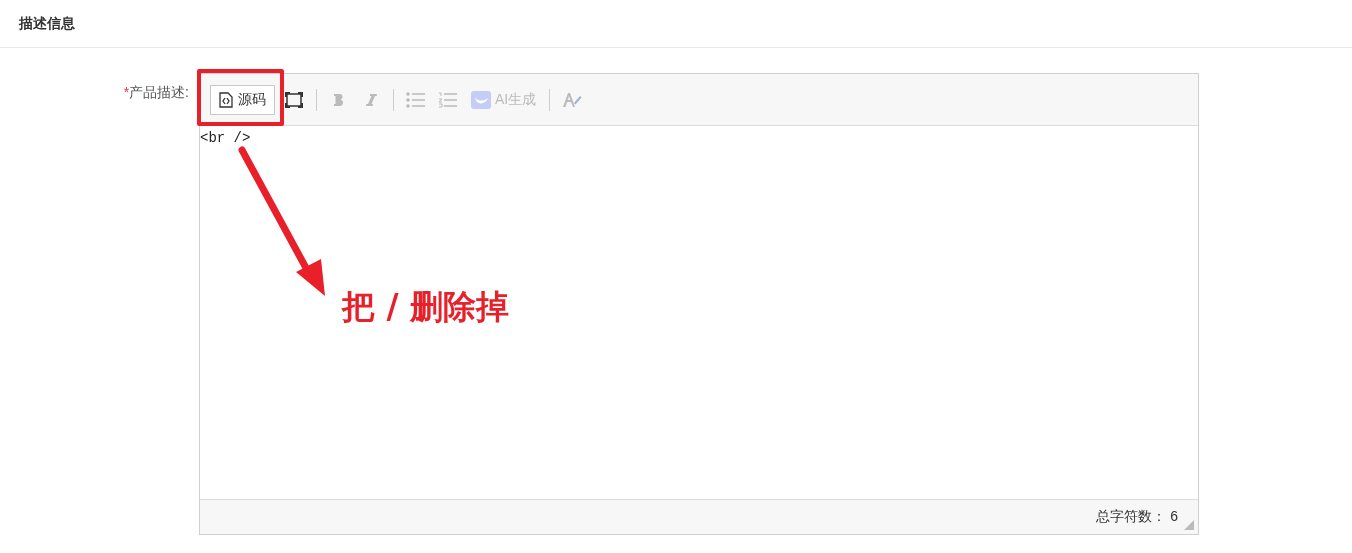 The image size is (1352, 553). What do you see at coordinates (226, 99) in the screenshot?
I see `code-file-icon` at bounding box center [226, 99].